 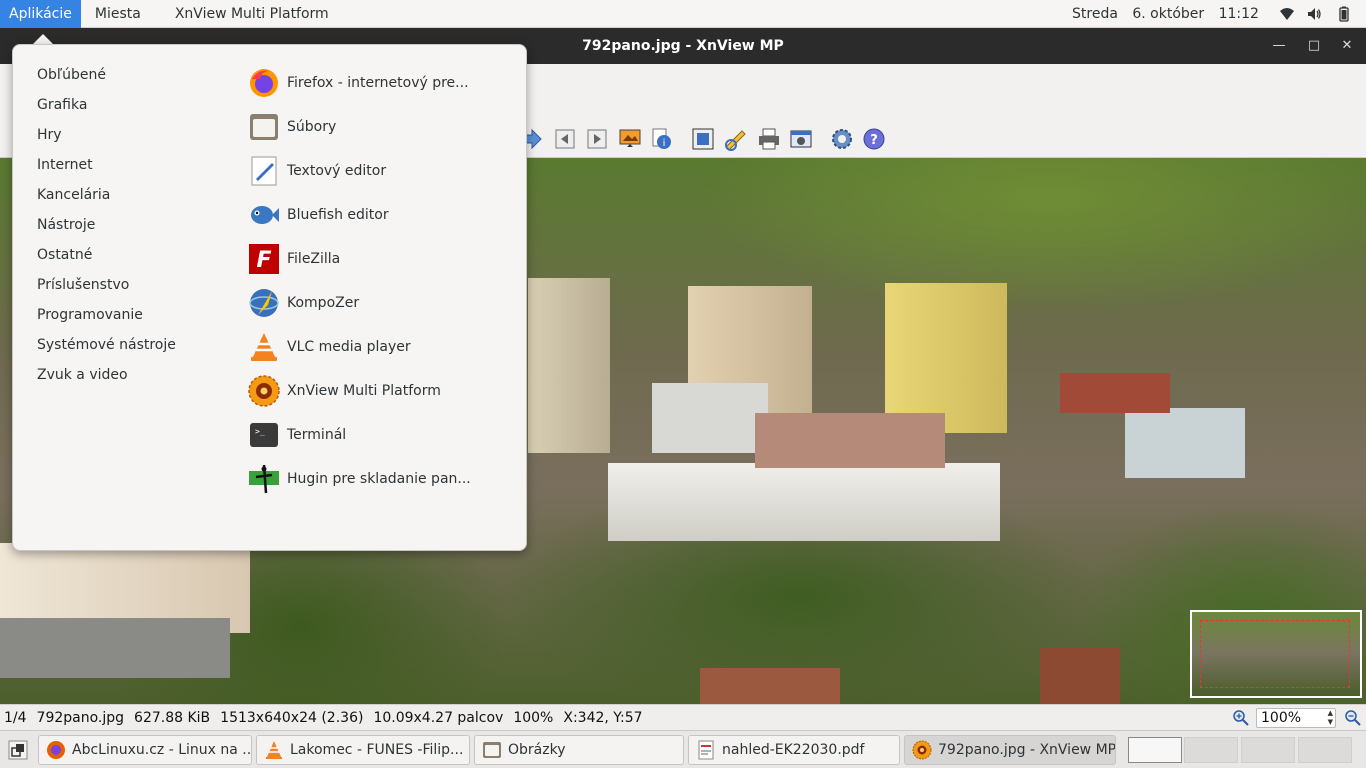 I want to click on fullscreen-icon, so click(x=703, y=139).